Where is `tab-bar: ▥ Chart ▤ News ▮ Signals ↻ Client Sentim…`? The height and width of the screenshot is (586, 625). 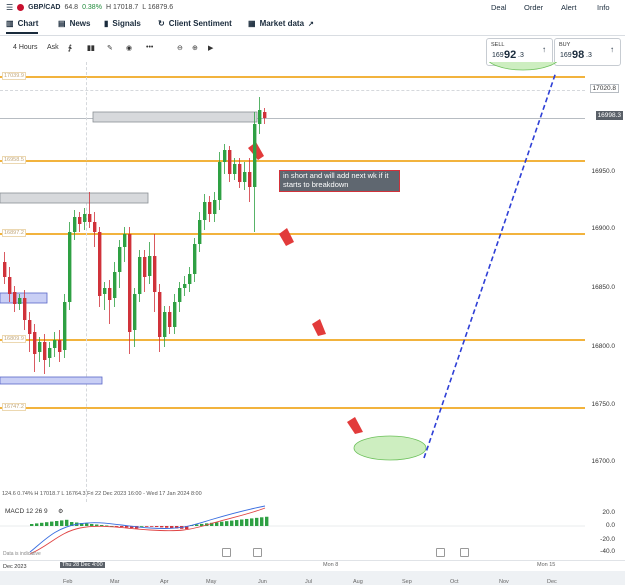
tab-bar: ▥ Chart ▤ News ▮ Signals ↻ Client Sentim… is located at coordinates (312, 25).